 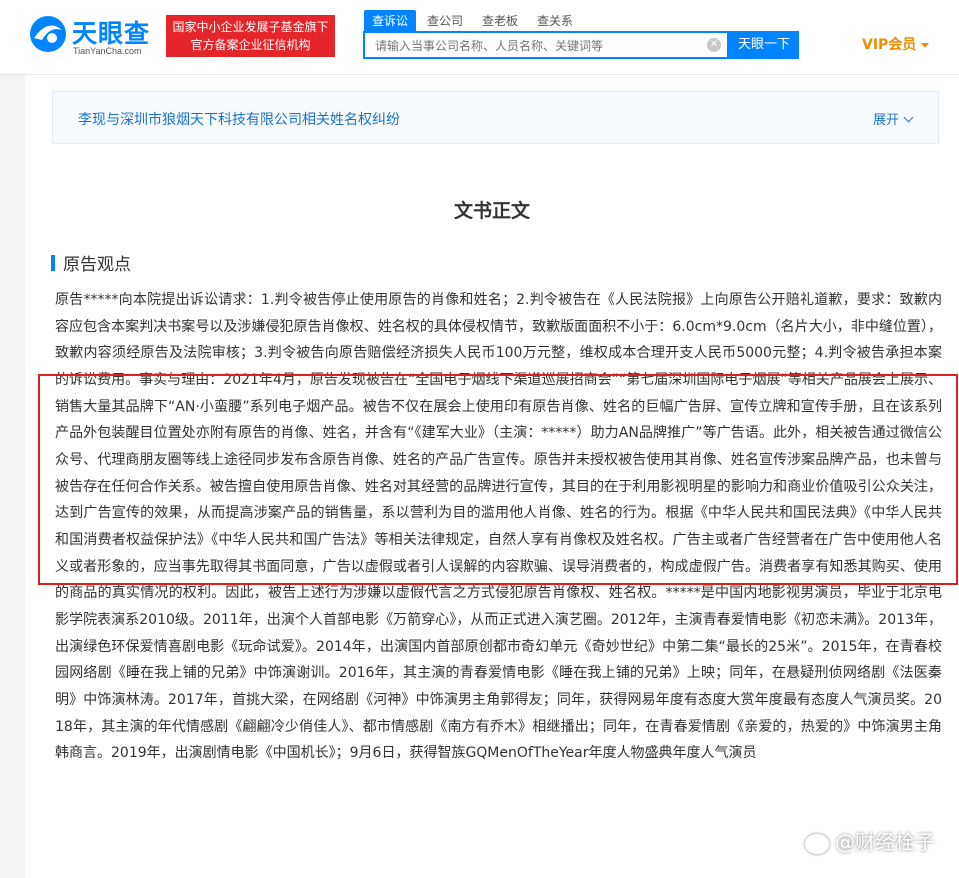 I want to click on logo-domain: TianYanCha.com, so click(x=107, y=51).